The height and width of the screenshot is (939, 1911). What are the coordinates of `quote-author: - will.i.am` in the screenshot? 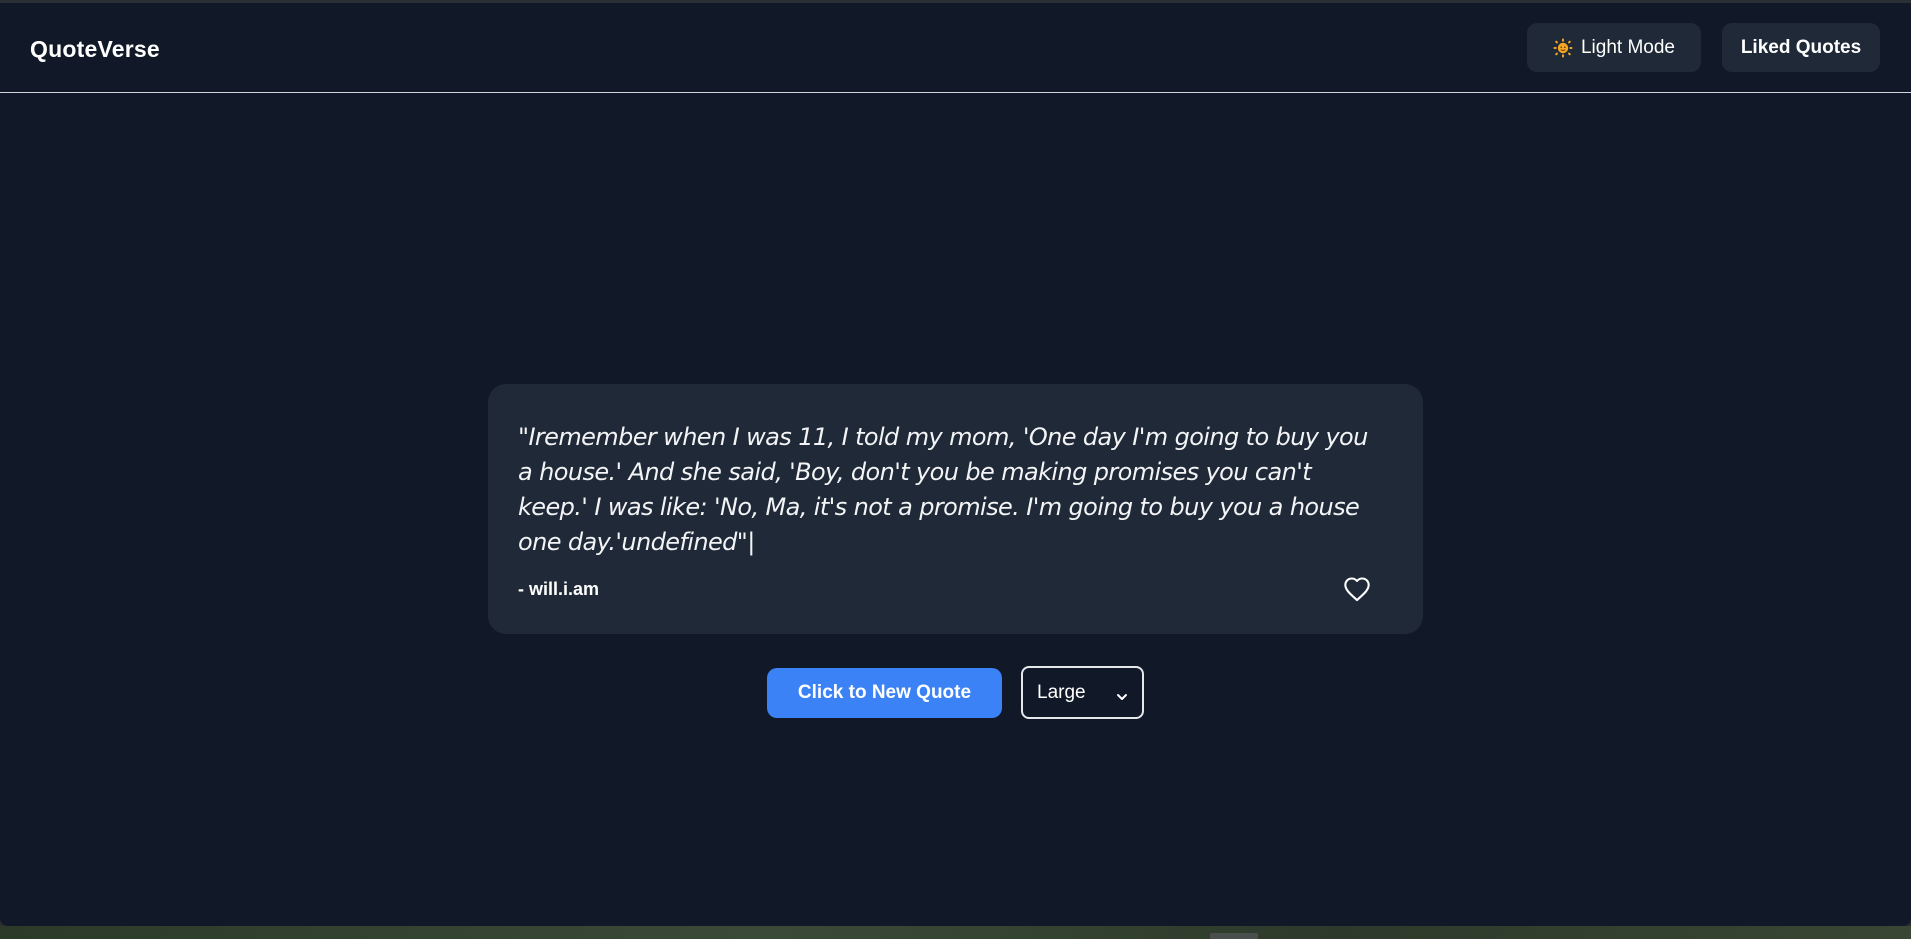 It's located at (559, 589).